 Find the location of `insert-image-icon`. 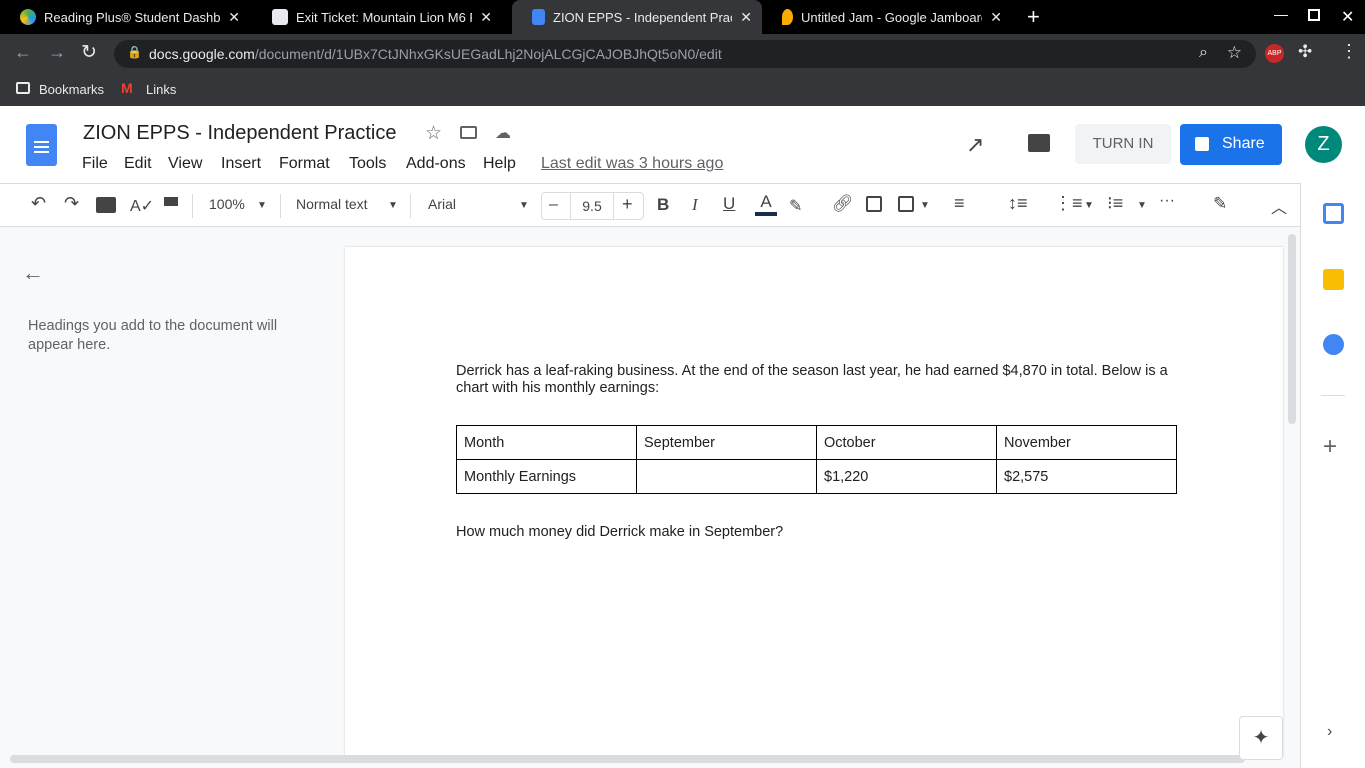

insert-image-icon is located at coordinates (906, 204).